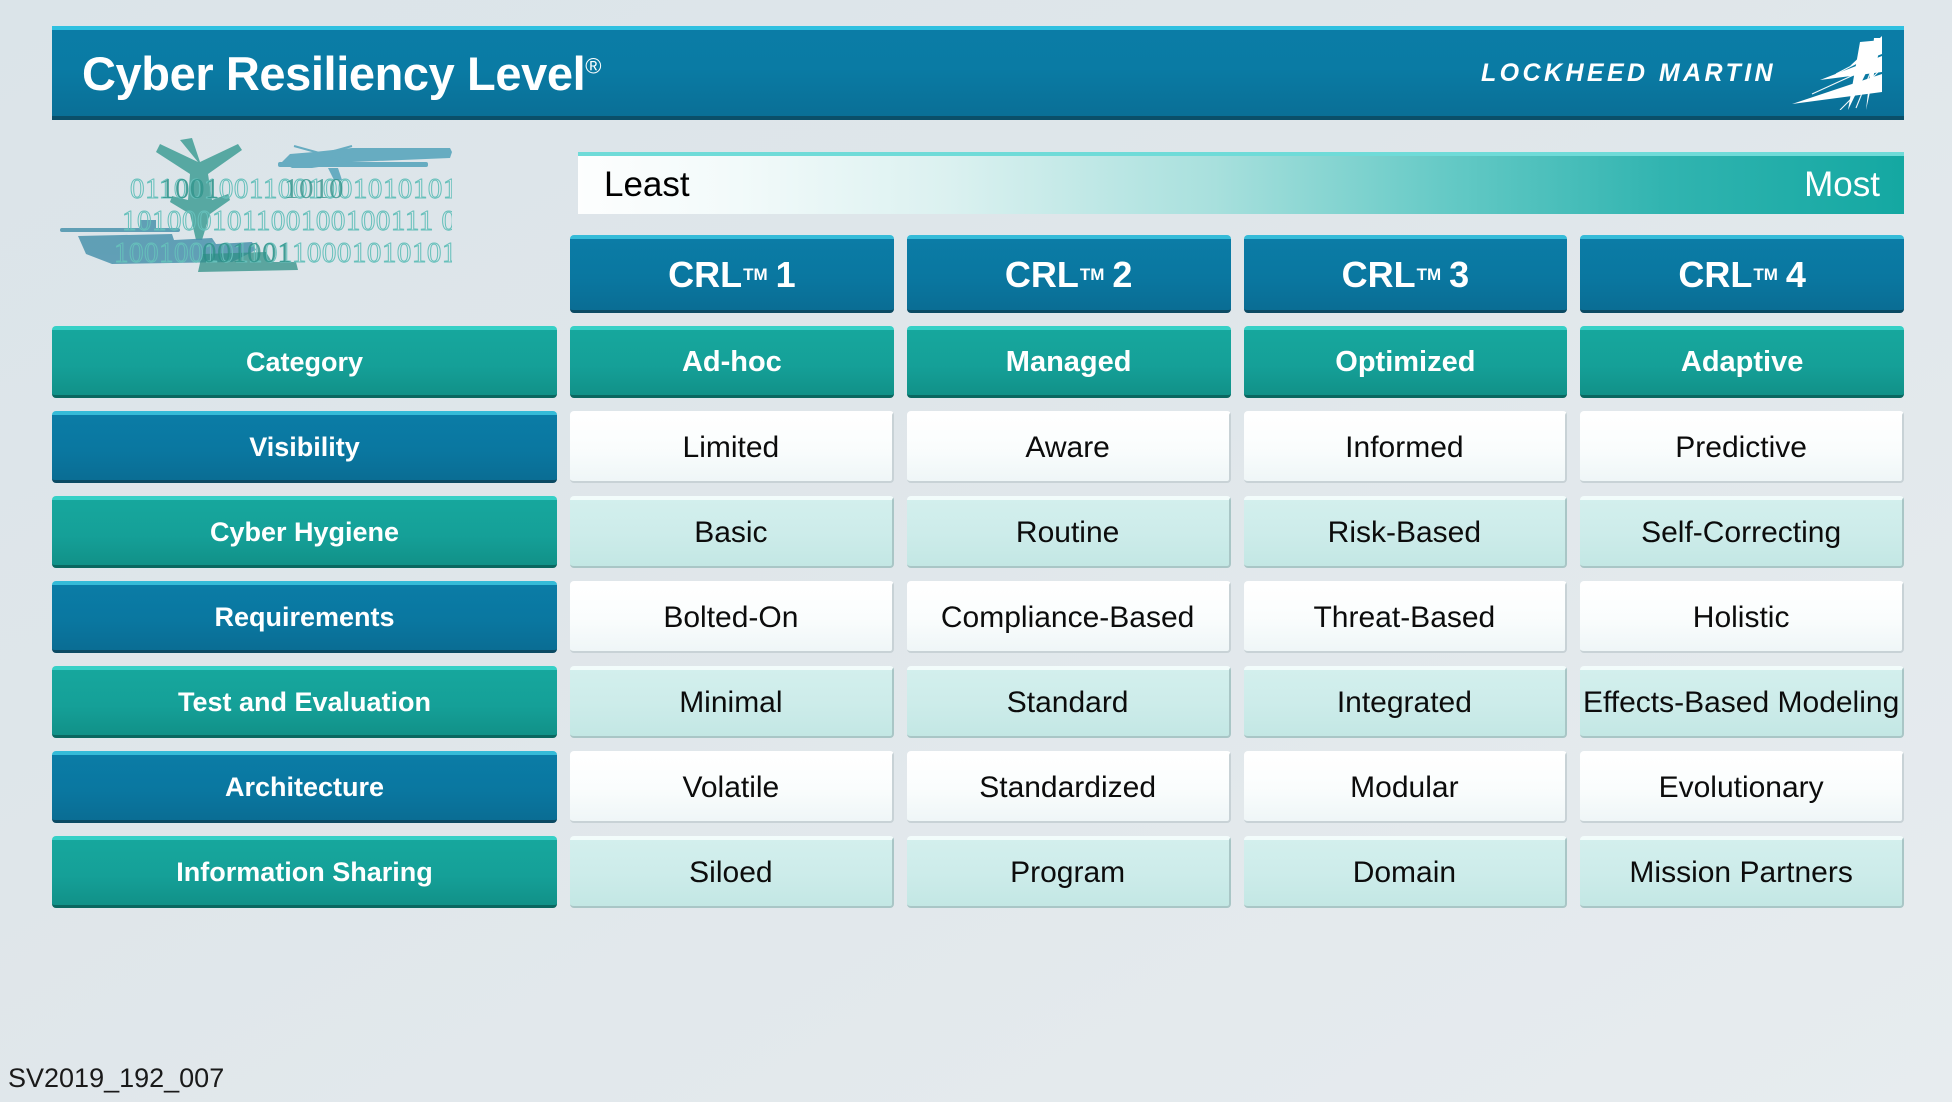 This screenshot has height=1102, width=1952. I want to click on matrix-row: Category Ad-hoc Managed Optimized Adaptive, so click(978, 362).